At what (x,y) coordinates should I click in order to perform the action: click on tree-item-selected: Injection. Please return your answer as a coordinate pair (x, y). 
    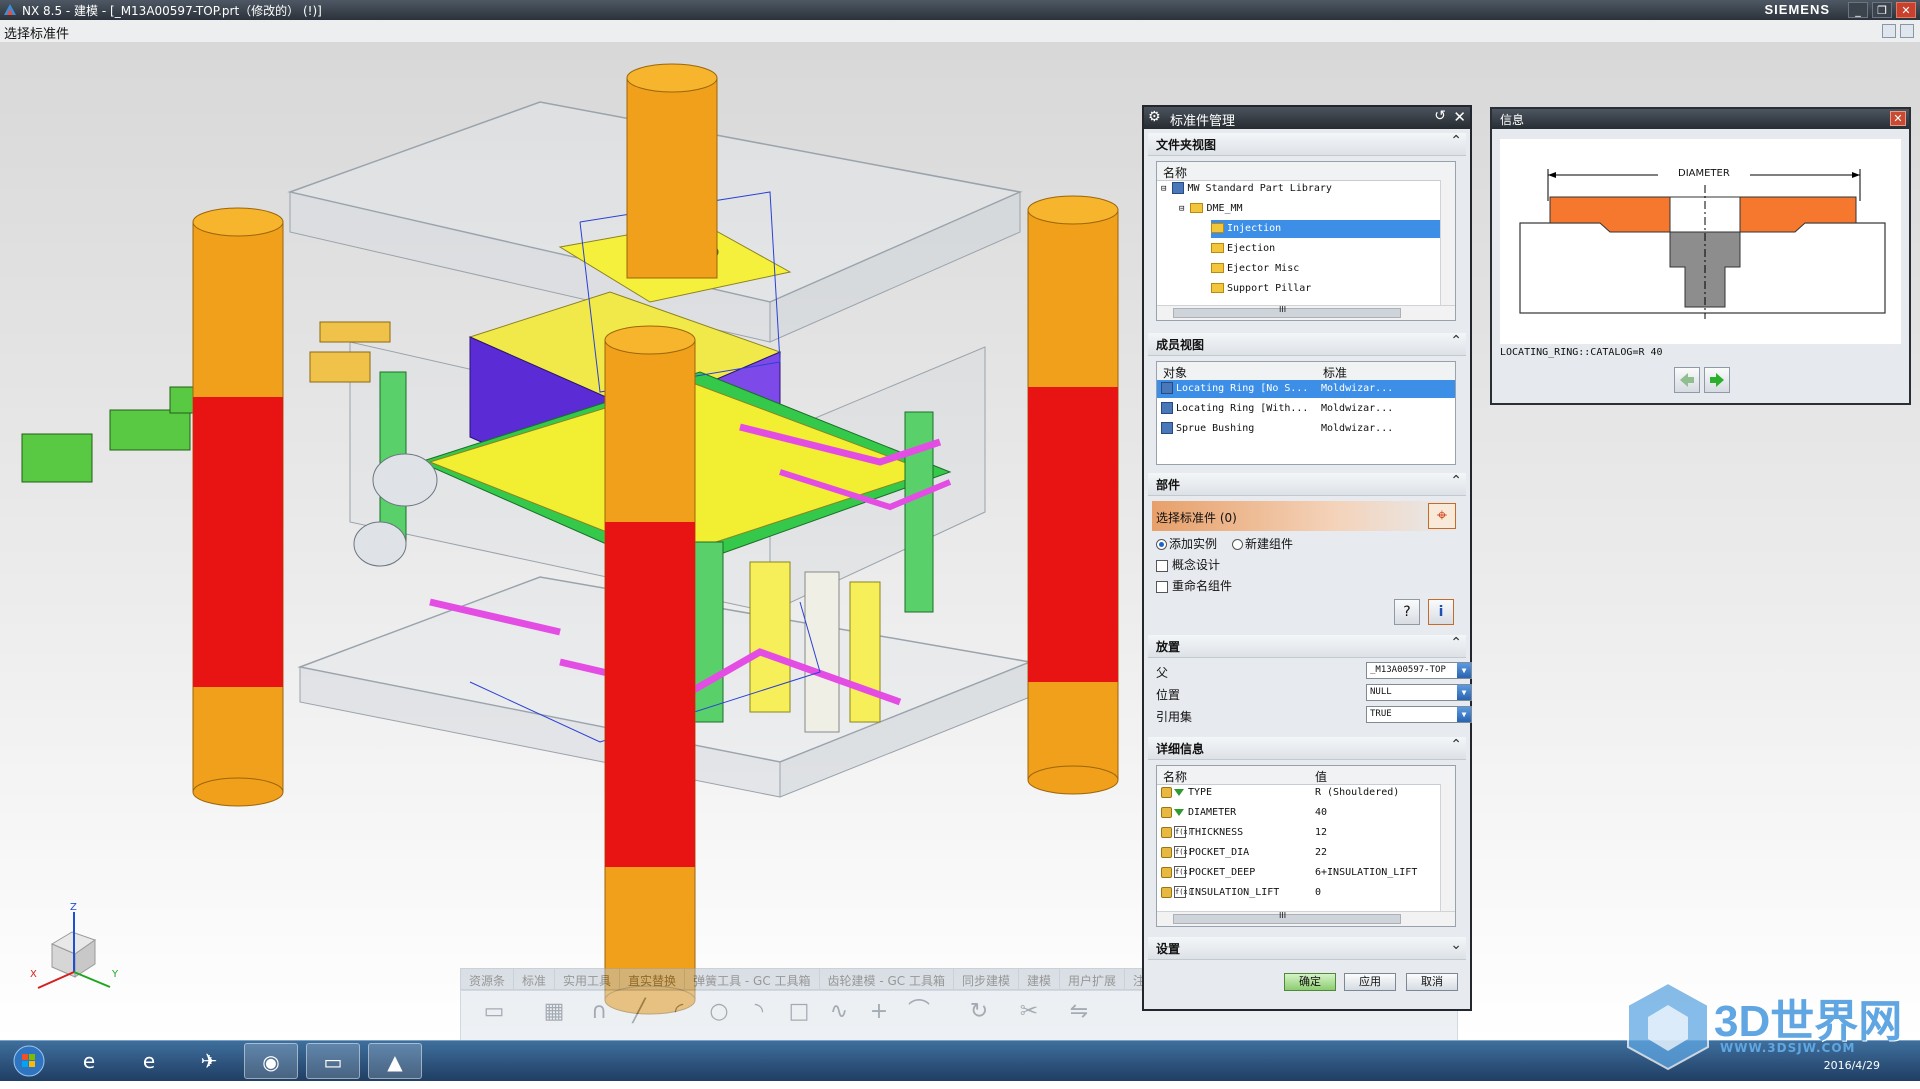
    Looking at the image, I should click on (1326, 229).